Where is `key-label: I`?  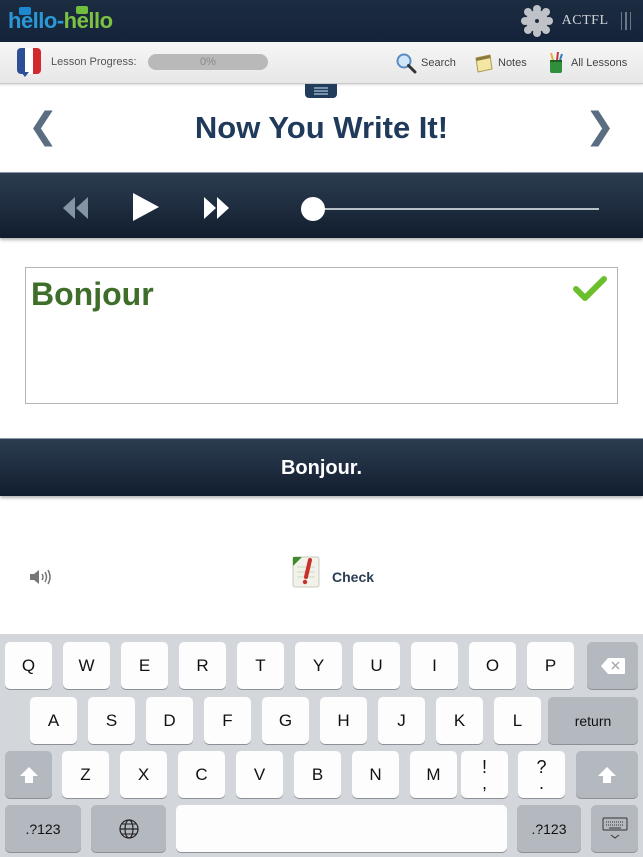
key-label: I is located at coordinates (434, 665).